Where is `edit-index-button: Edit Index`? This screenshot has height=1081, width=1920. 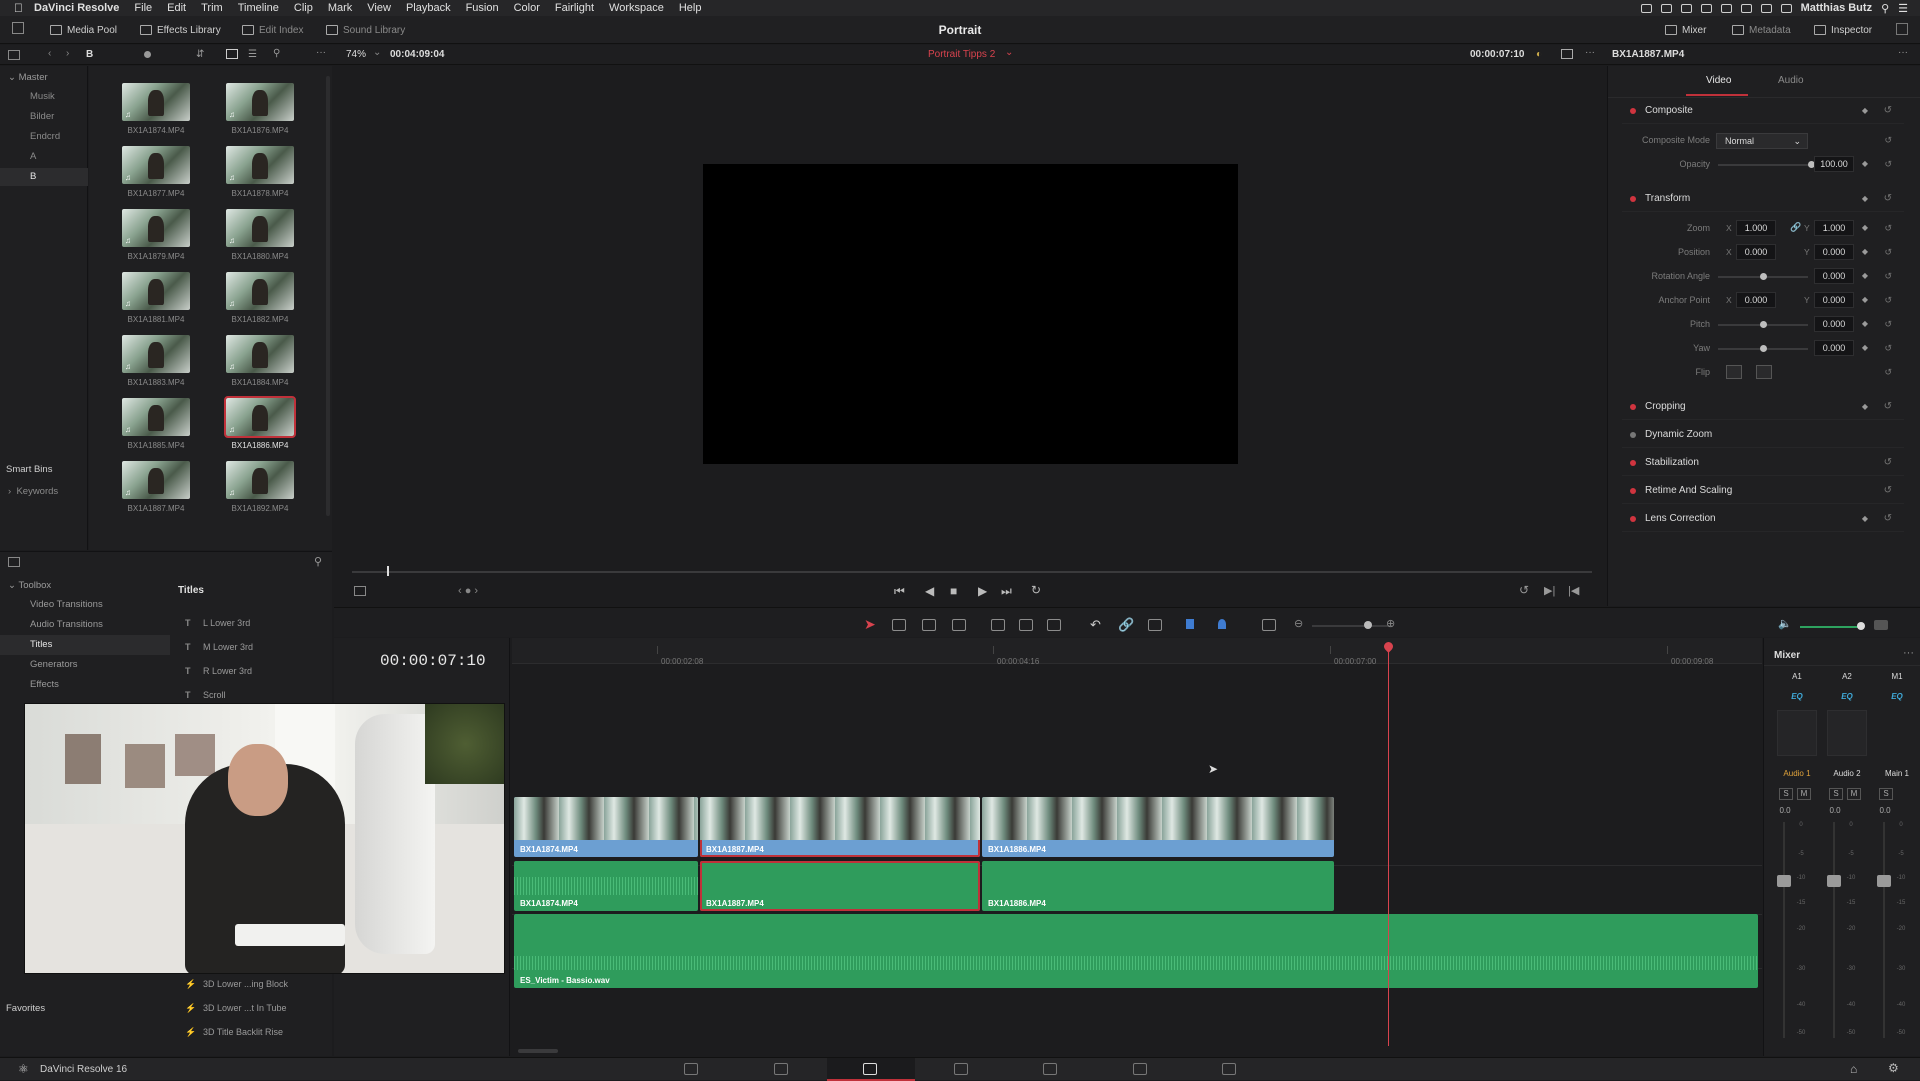
edit-index-button: Edit Index is located at coordinates (272, 30).